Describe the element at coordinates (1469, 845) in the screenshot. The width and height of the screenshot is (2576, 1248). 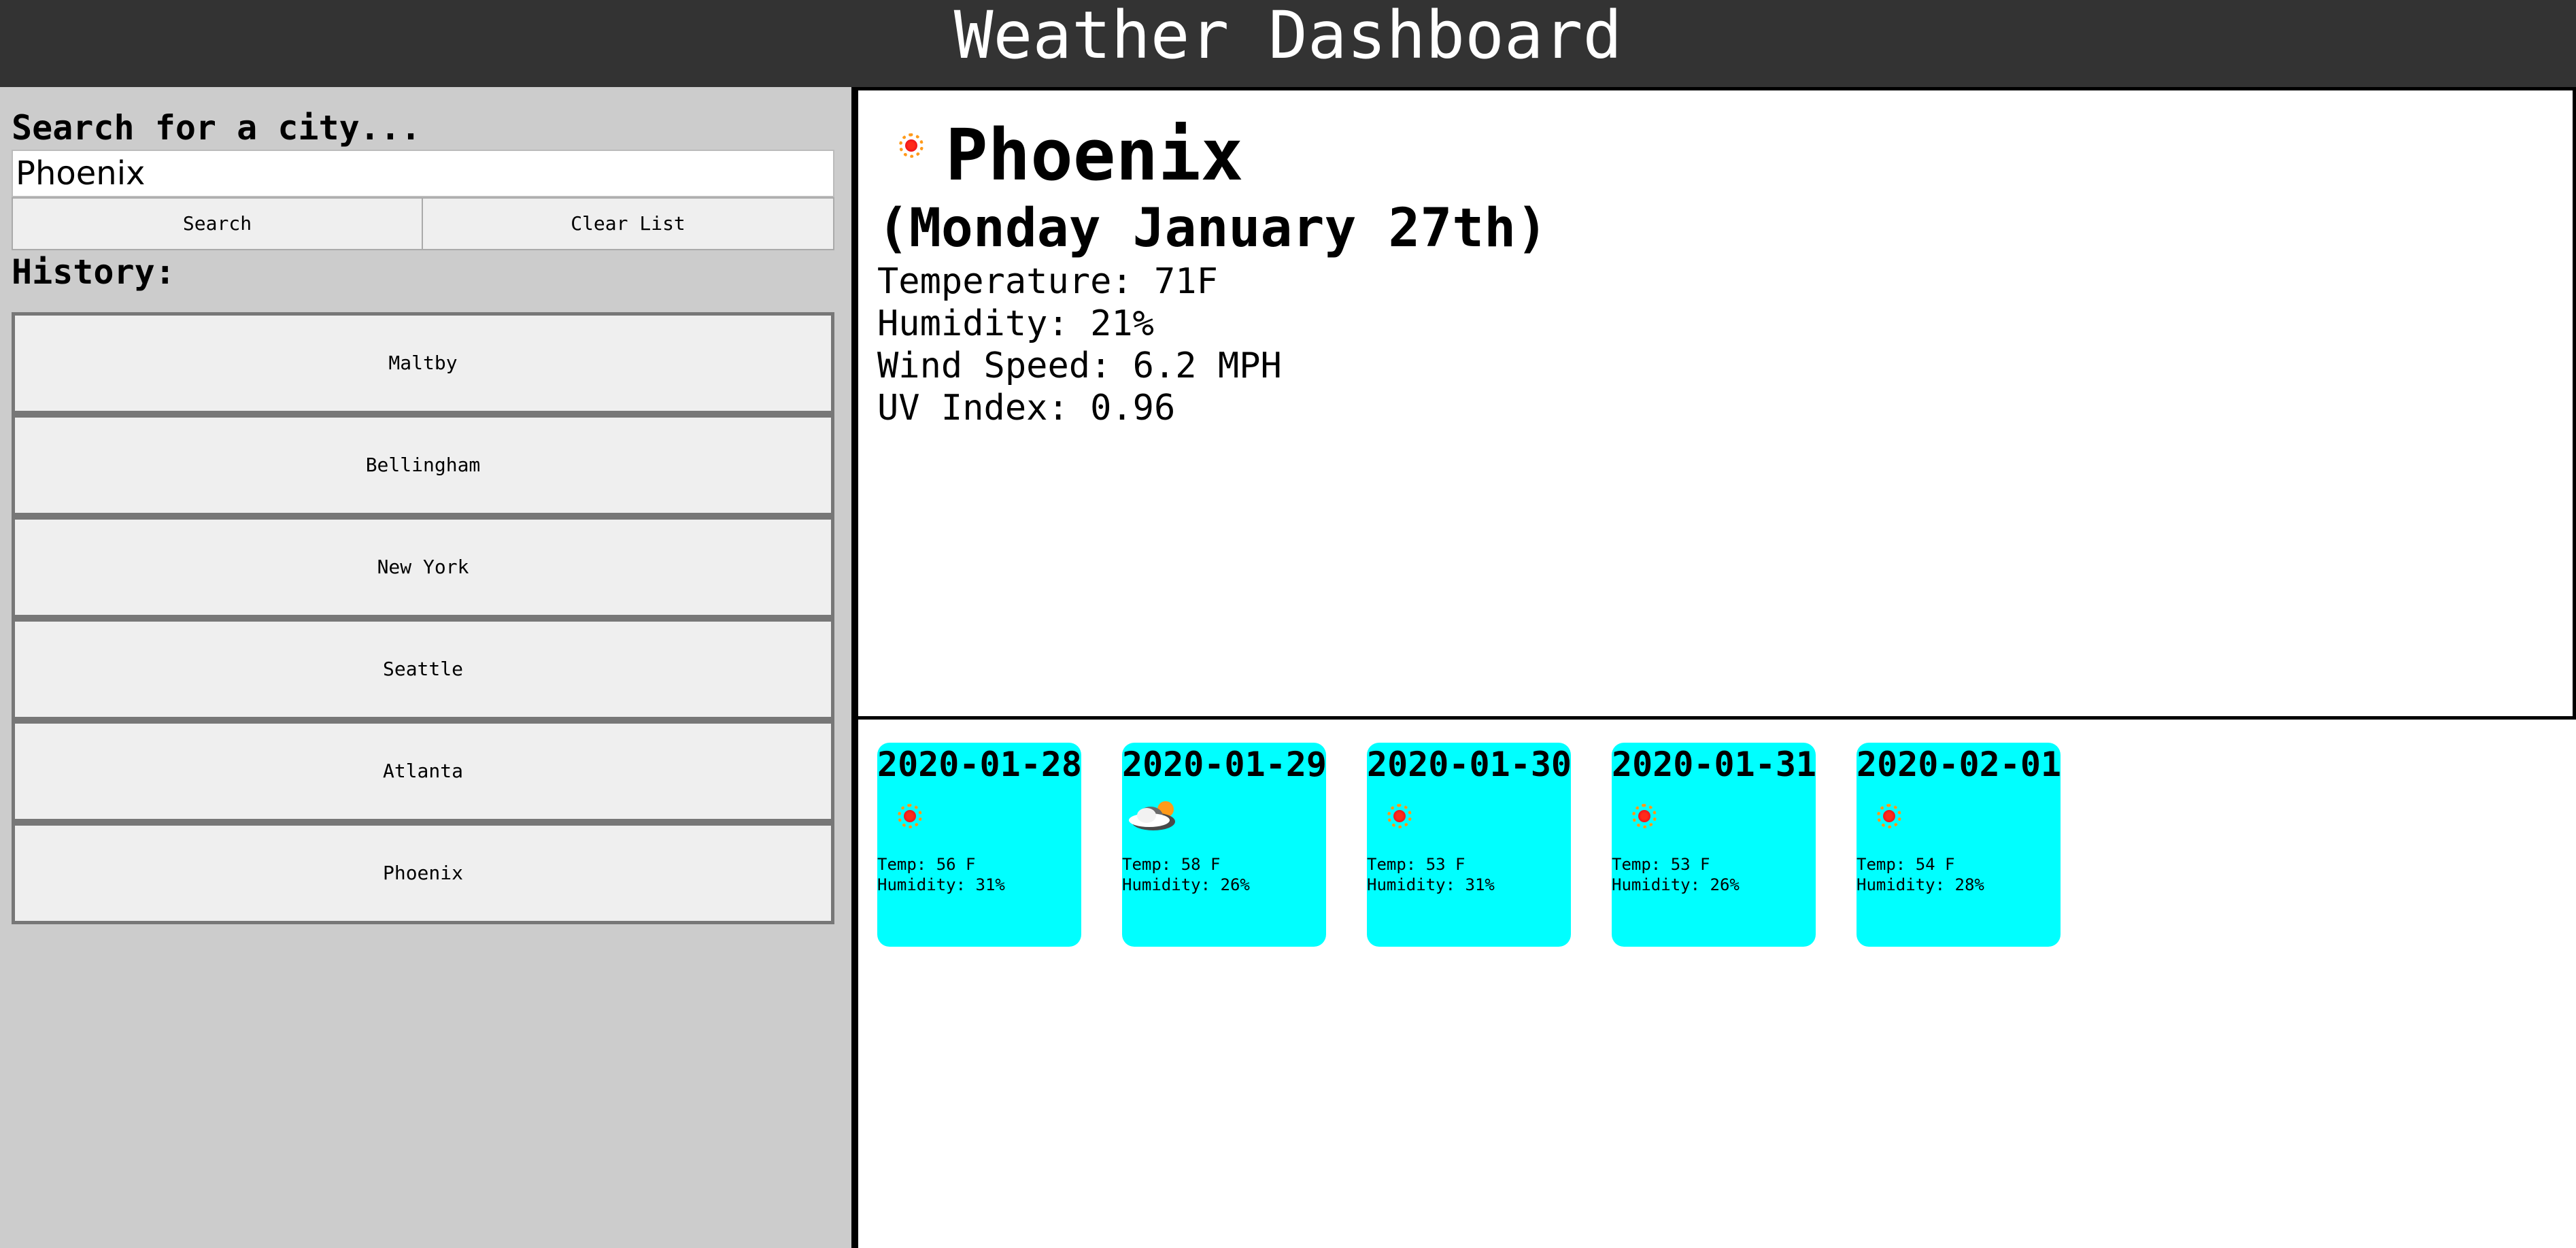
I see `forecast-card: 2020-01-30 Temp: 53 F Humidity: 31%` at that location.